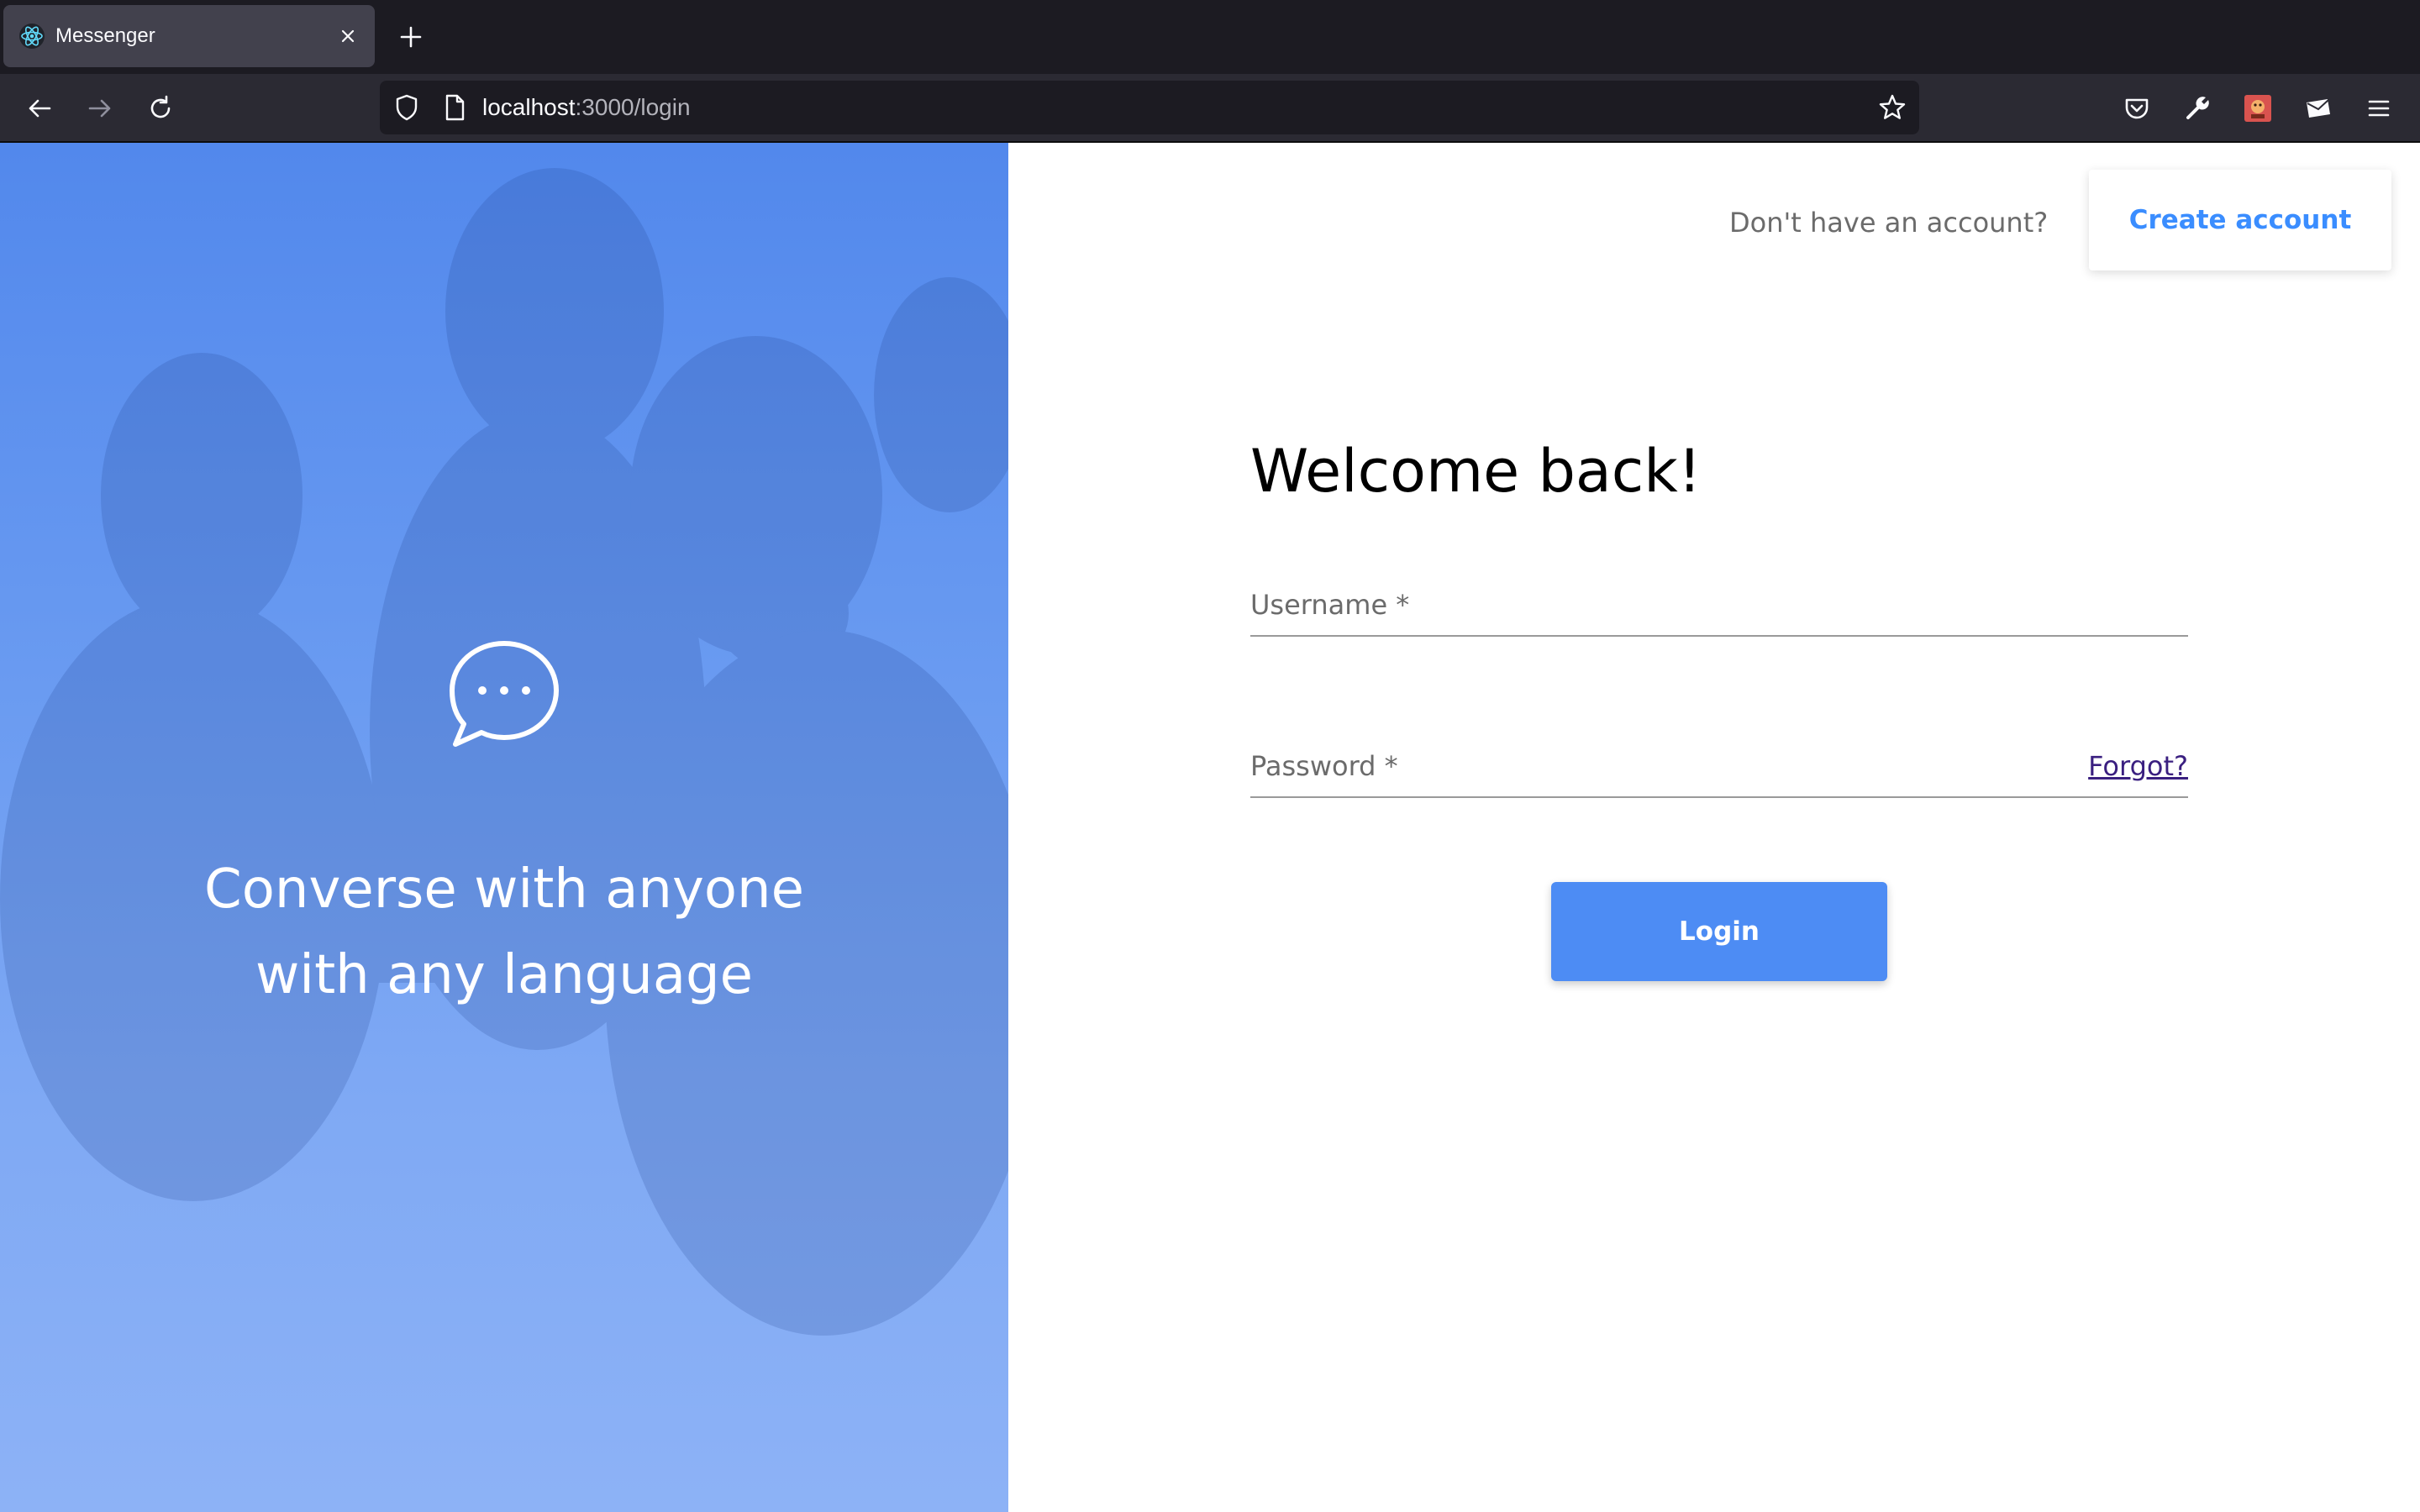 The image size is (2420, 1512). What do you see at coordinates (1476, 471) in the screenshot?
I see `page-title: Welcome back!` at bounding box center [1476, 471].